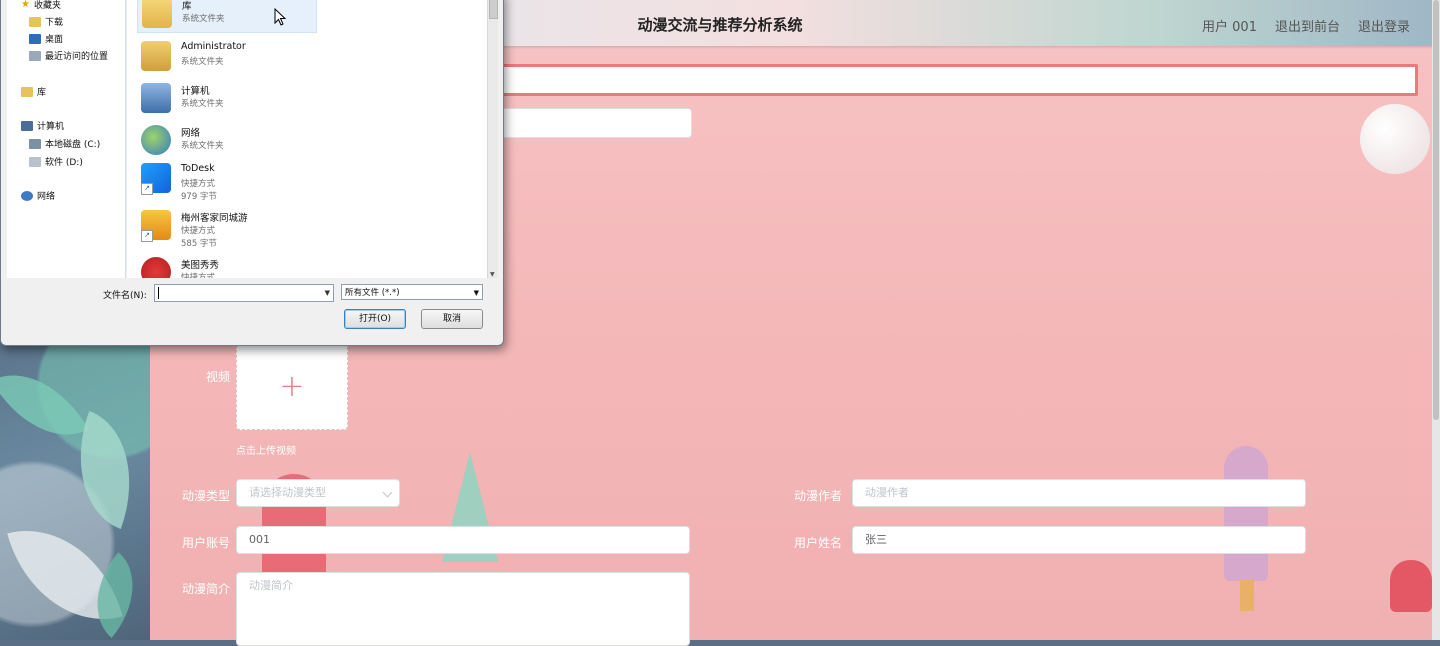 This screenshot has width=1440, height=646. What do you see at coordinates (493, 9) in the screenshot?
I see `file-list-scrollbar-thumb` at bounding box center [493, 9].